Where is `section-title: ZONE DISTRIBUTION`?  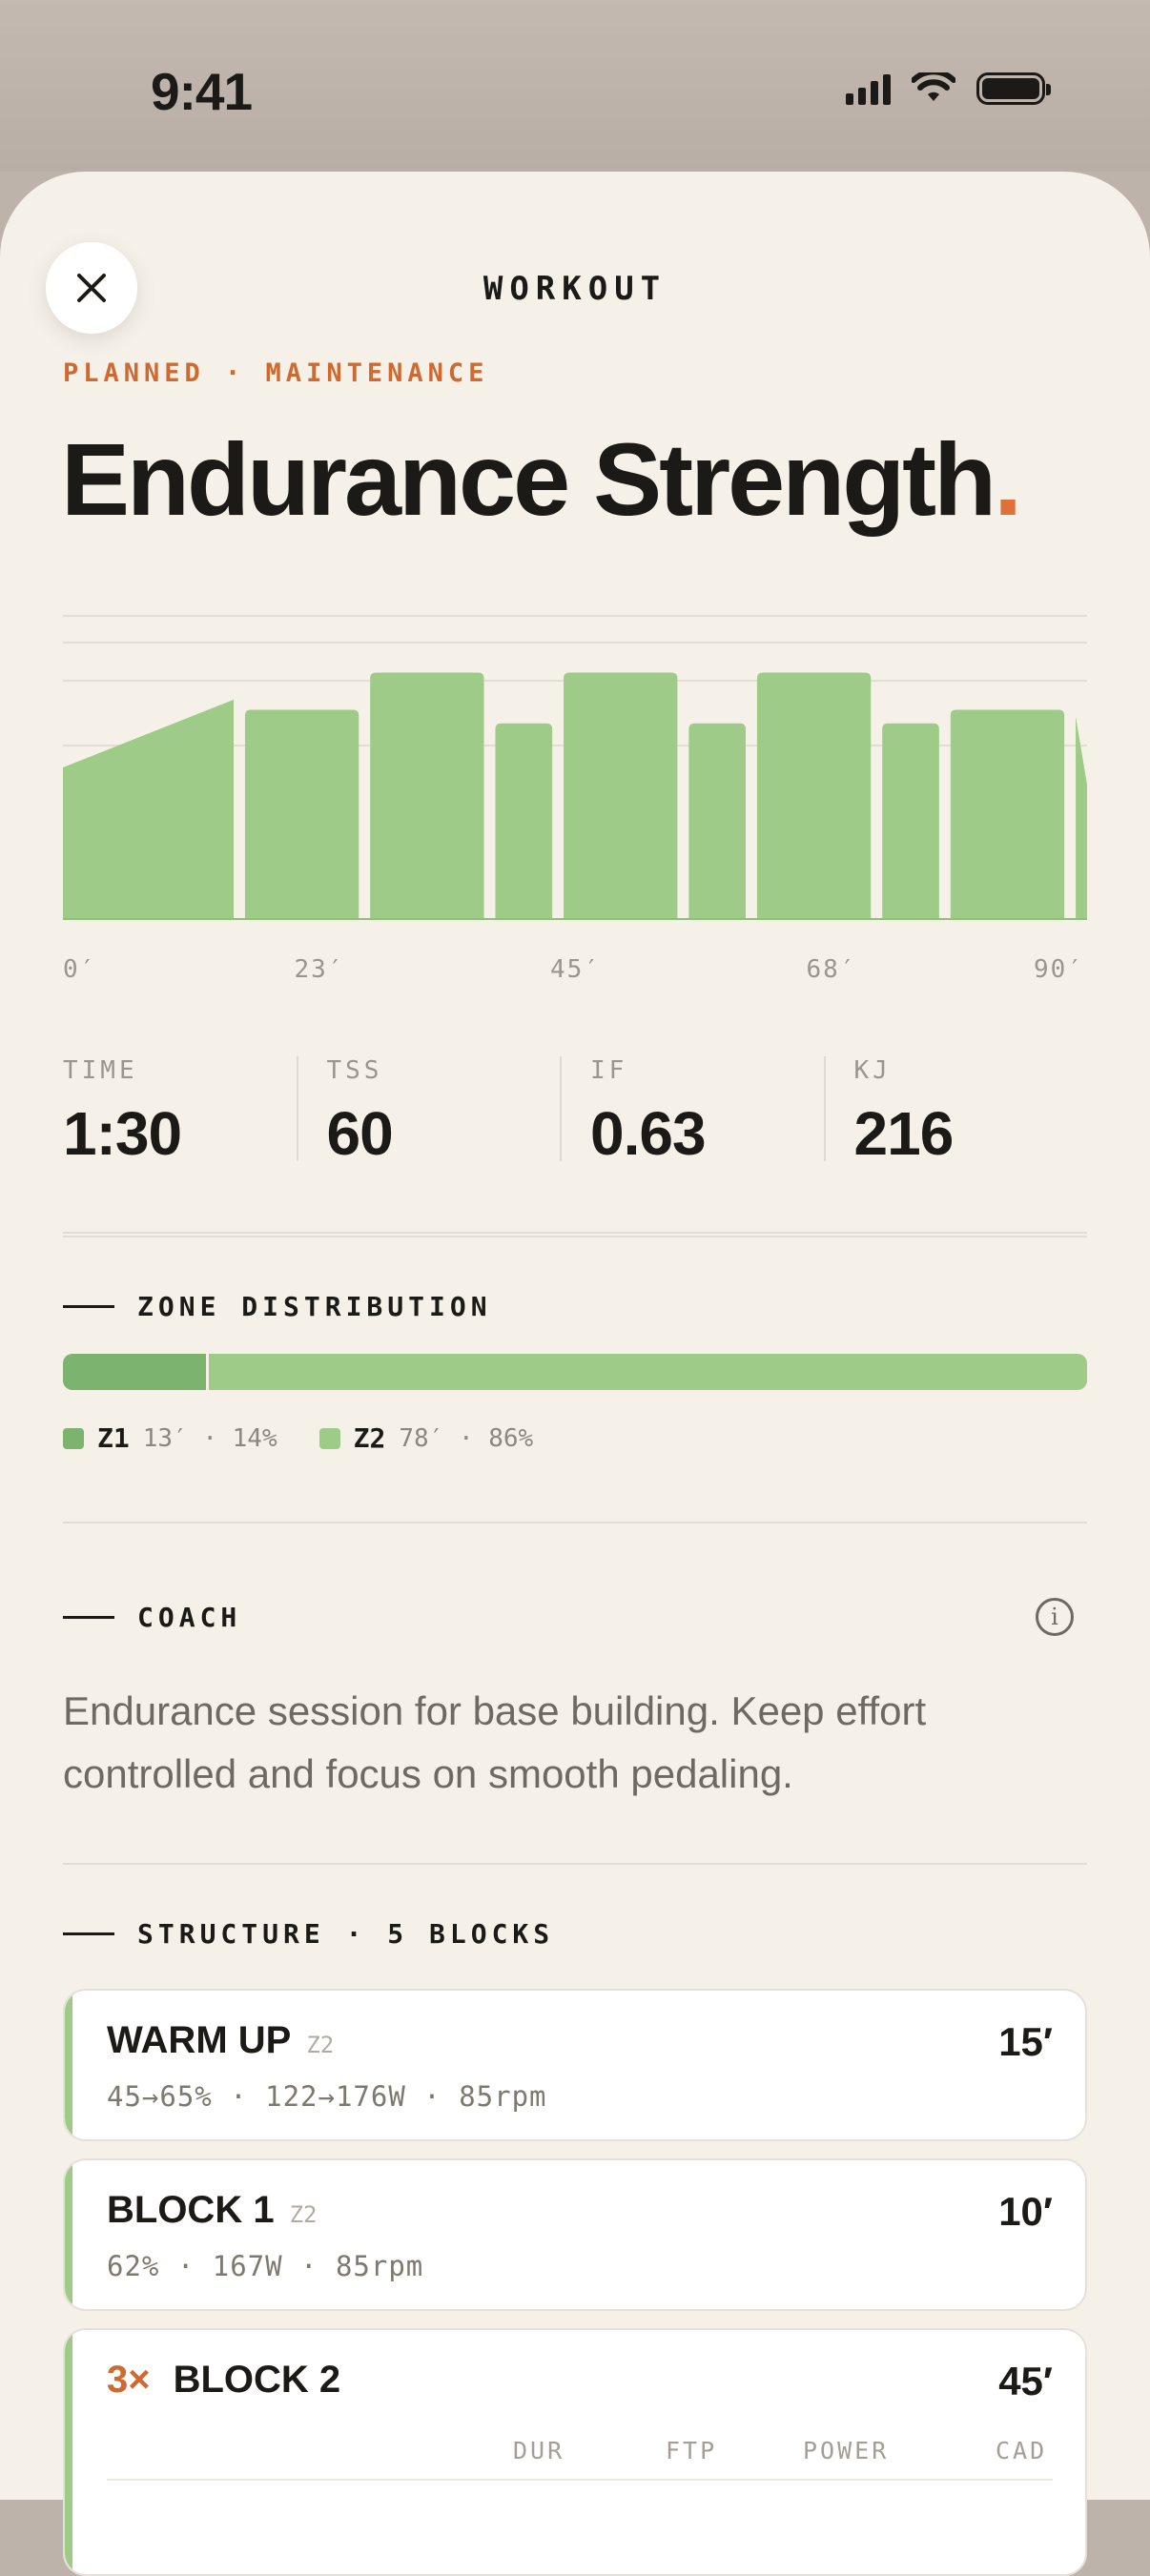
section-title: ZONE DISTRIBUTION is located at coordinates (314, 1306).